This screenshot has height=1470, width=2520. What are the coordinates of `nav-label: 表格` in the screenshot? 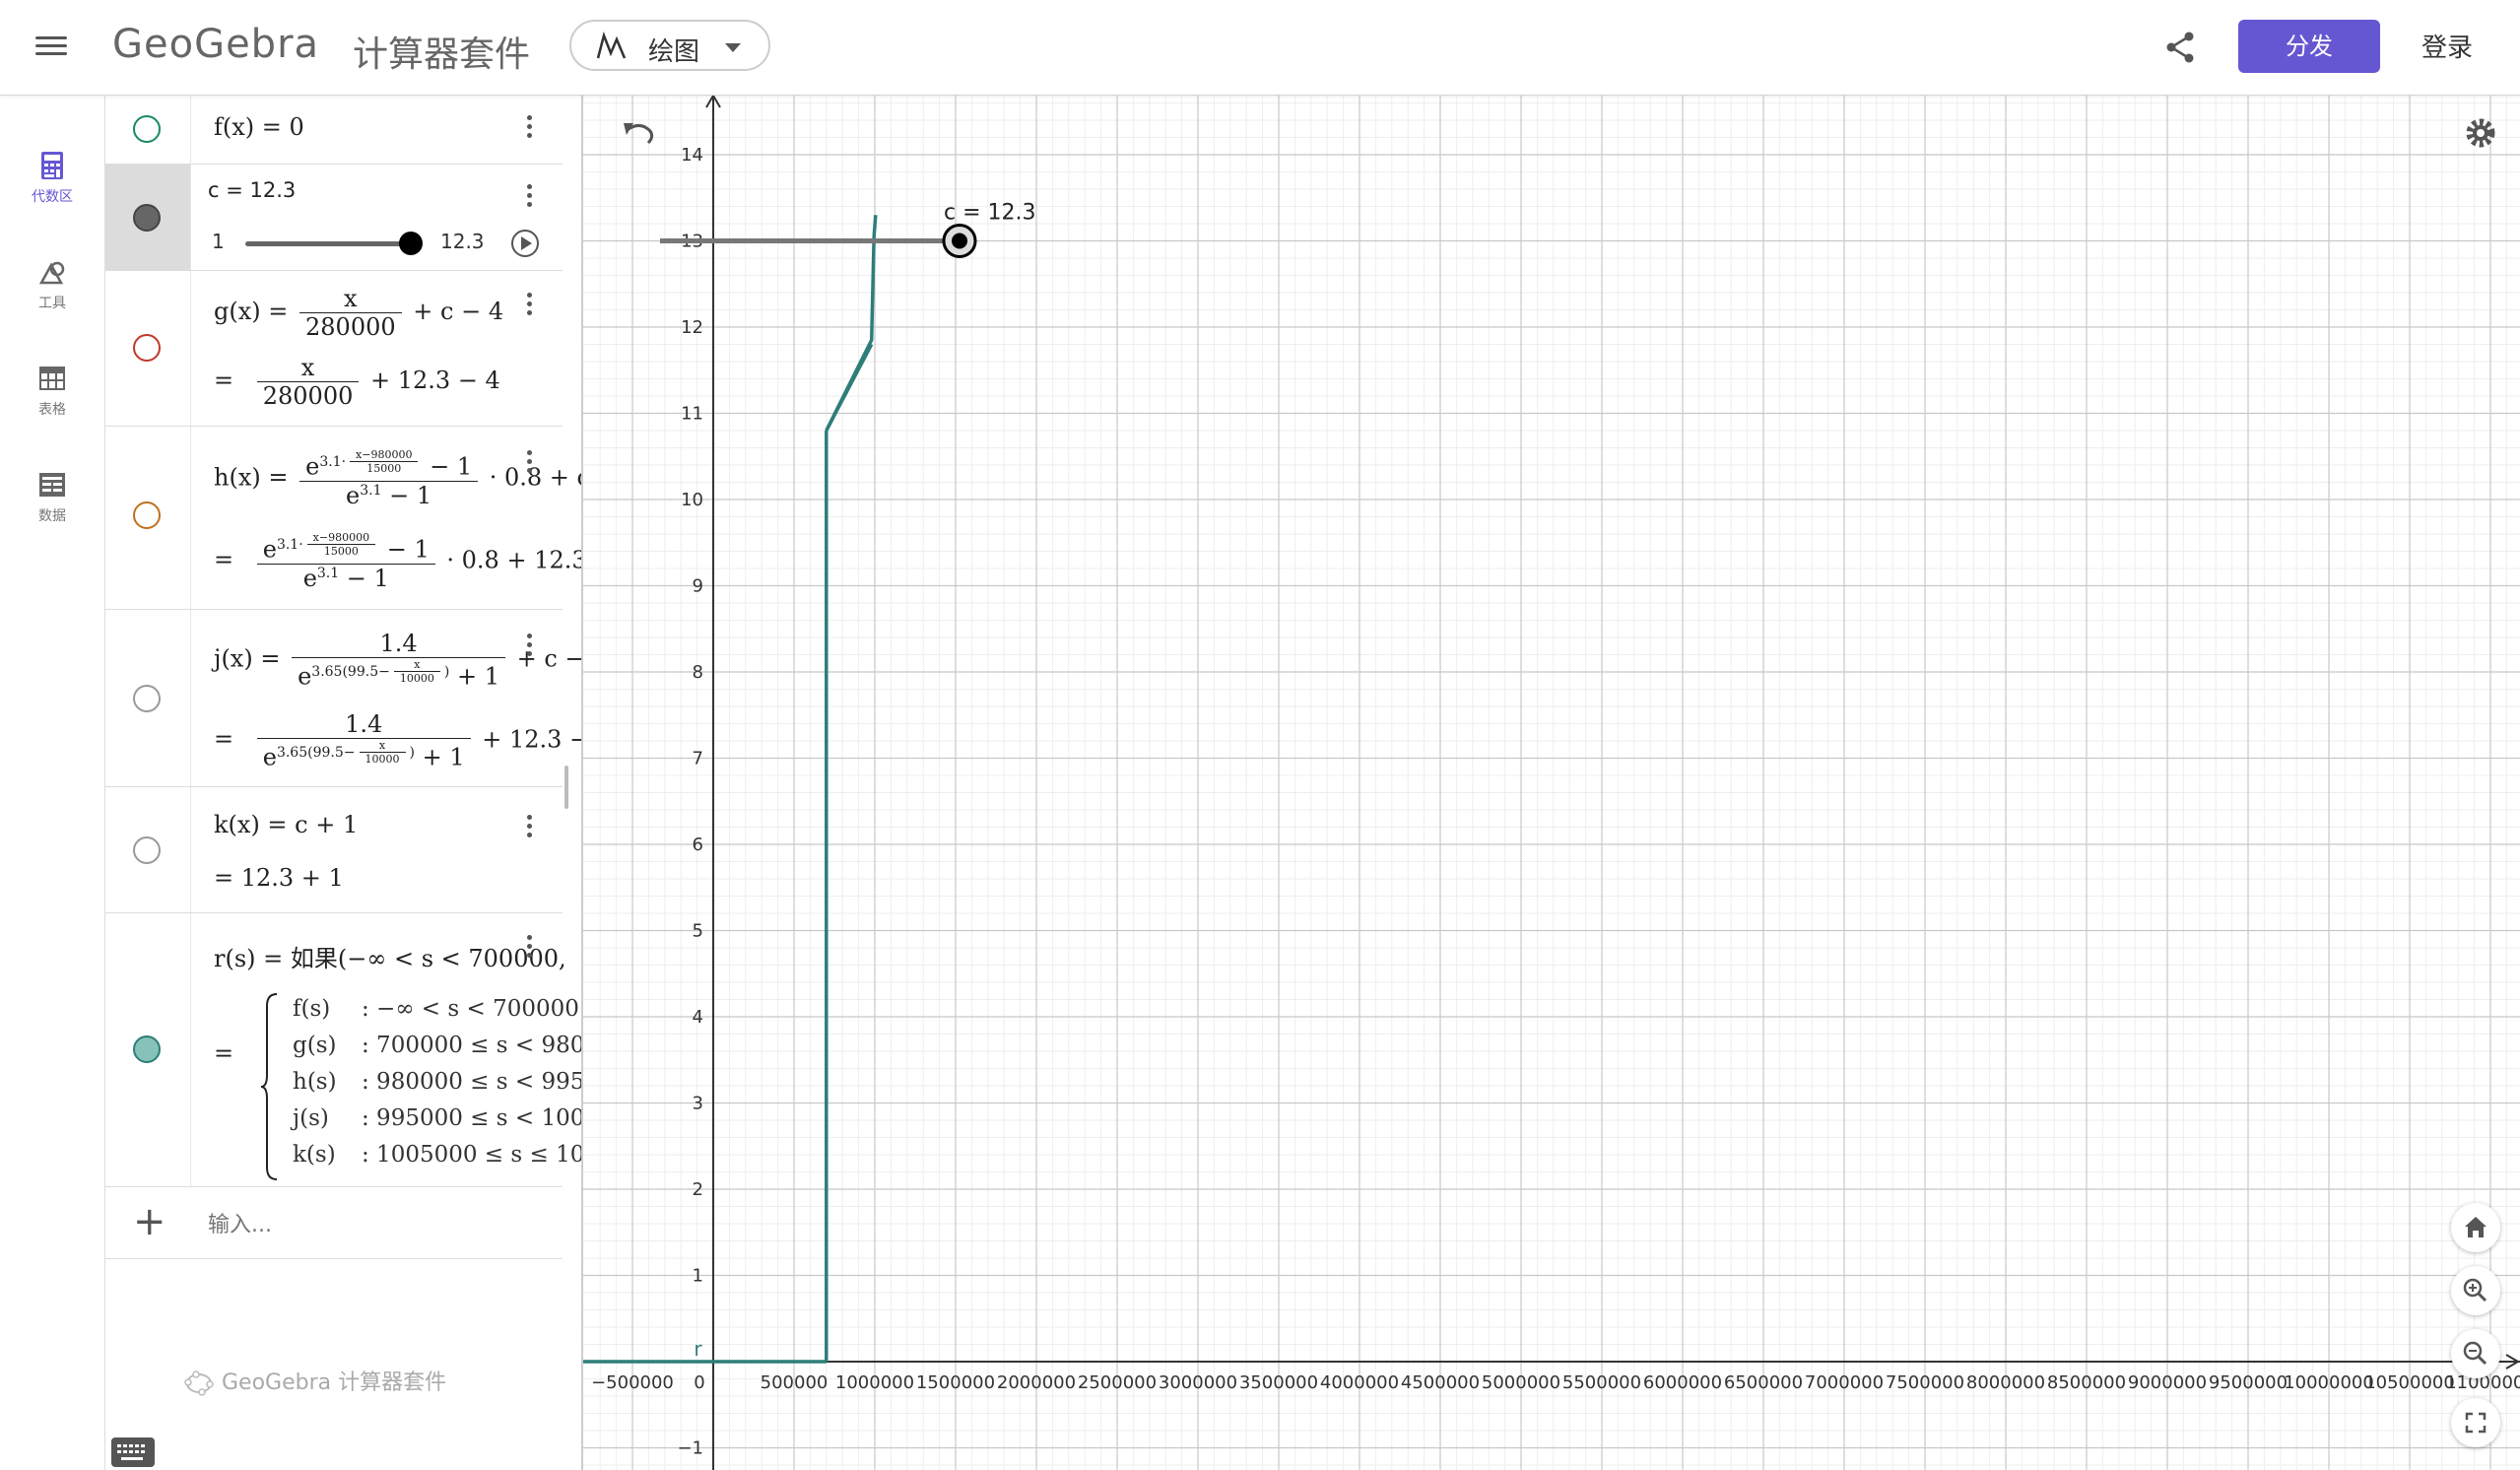 It's located at (52, 410).